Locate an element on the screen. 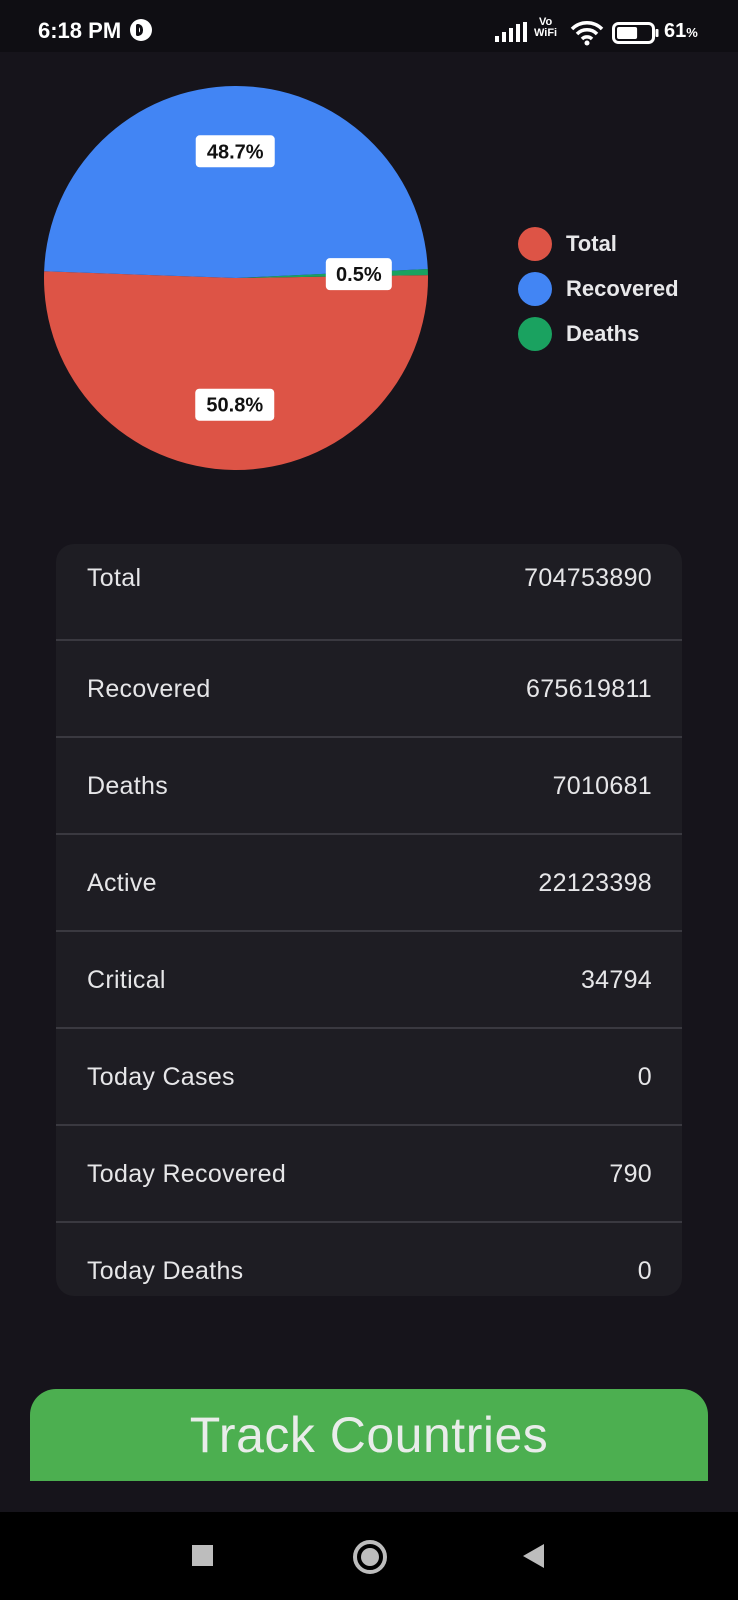  battery-percent-value: 61 is located at coordinates (675, 31).